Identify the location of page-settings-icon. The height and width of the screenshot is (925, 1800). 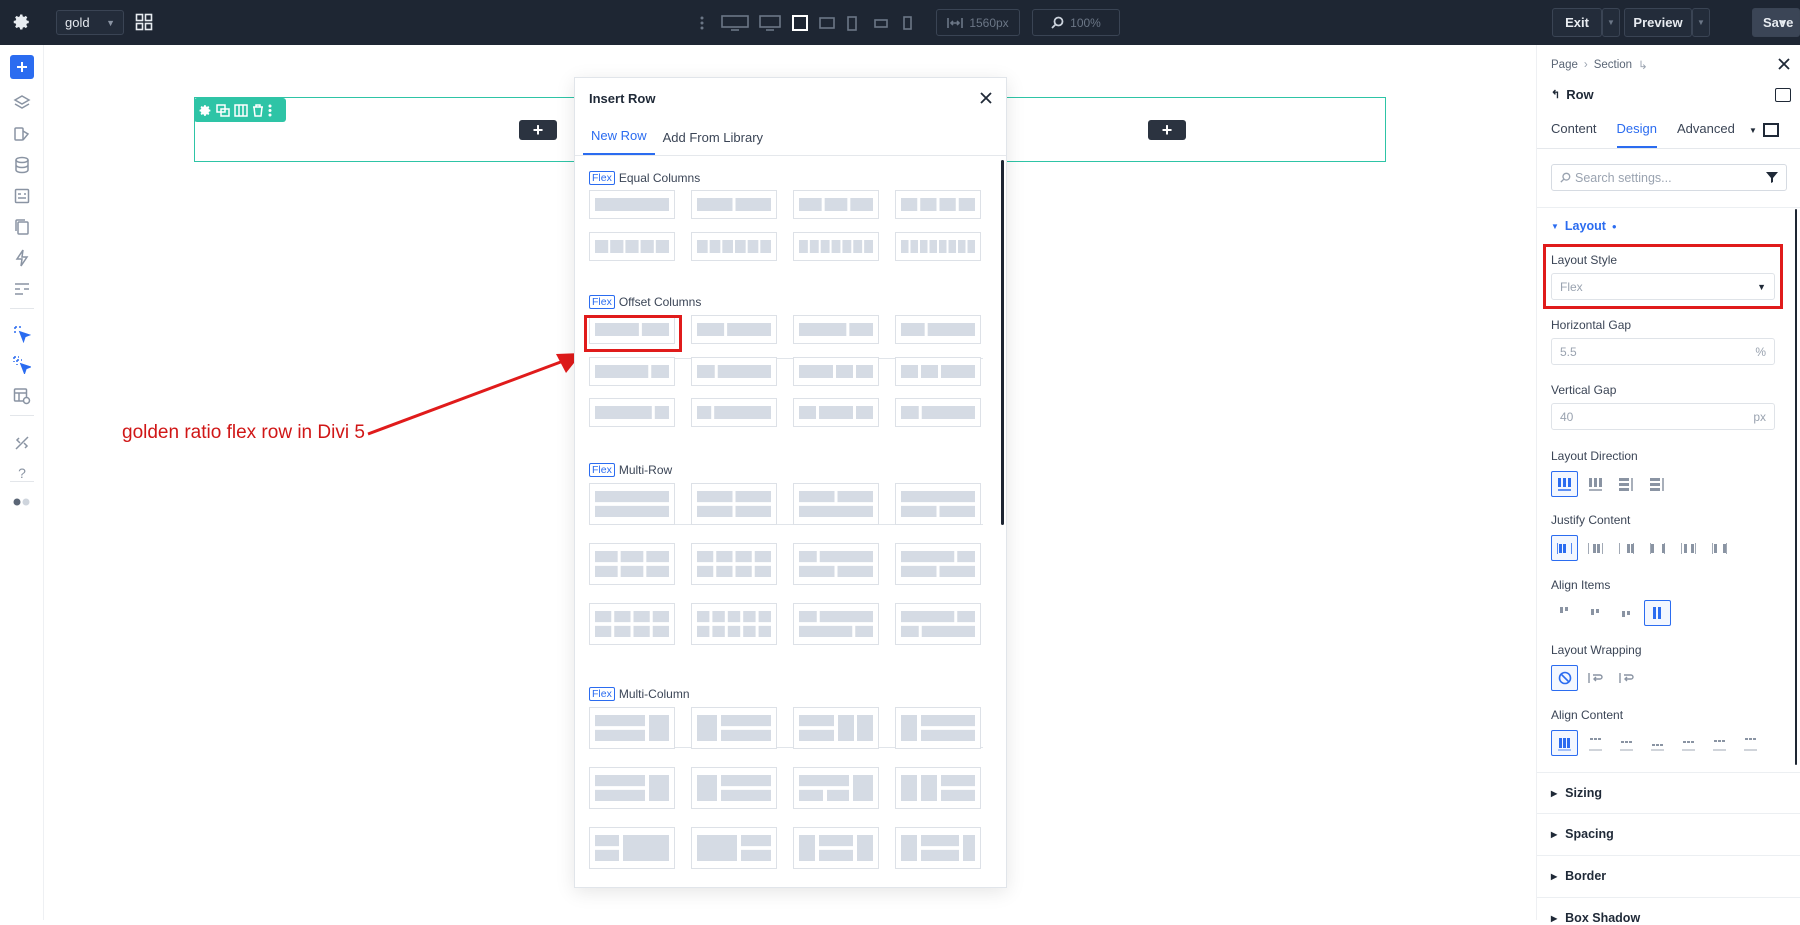
(22, 196).